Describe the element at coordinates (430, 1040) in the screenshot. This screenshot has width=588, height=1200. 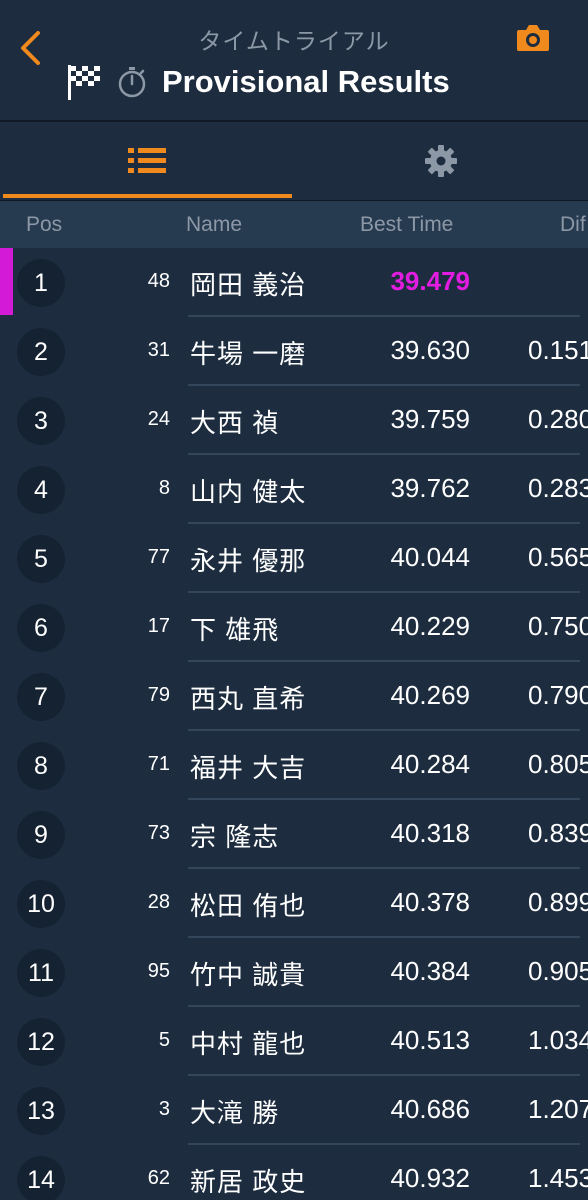
I see `best-time: 40.513` at that location.